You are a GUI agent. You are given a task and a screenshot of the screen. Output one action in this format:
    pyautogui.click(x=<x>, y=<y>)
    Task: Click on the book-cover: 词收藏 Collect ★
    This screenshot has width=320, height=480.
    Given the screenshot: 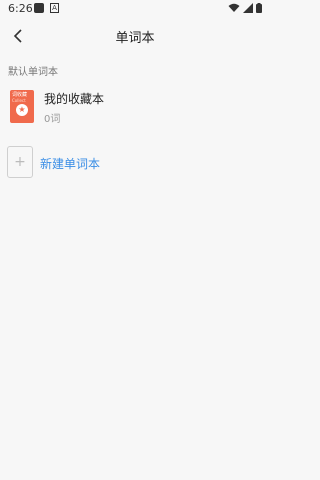 What is the action you would take?
    pyautogui.click(x=22, y=106)
    